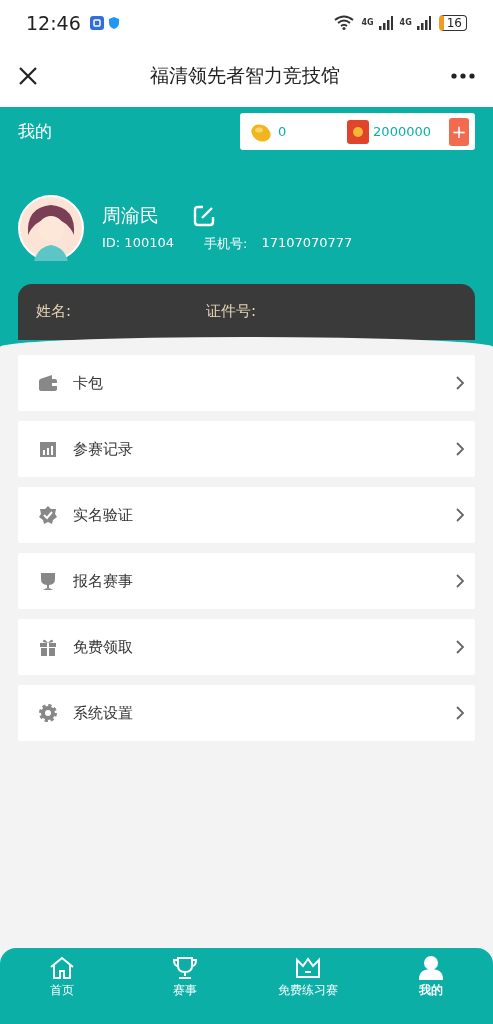 The image size is (493, 1024). What do you see at coordinates (431, 968) in the screenshot?
I see `person-icon` at bounding box center [431, 968].